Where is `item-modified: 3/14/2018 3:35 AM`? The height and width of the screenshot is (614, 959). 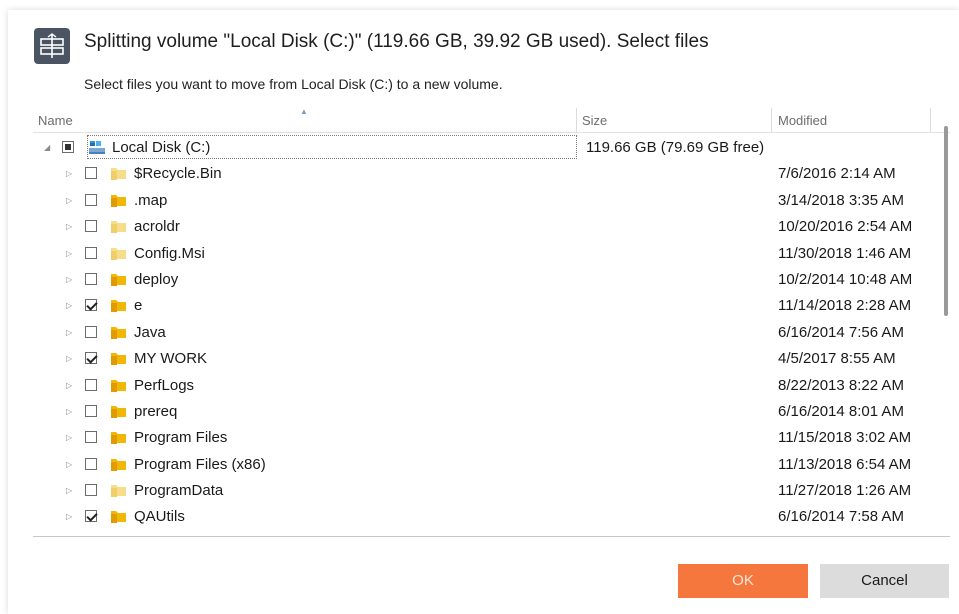 item-modified: 3/14/2018 3:35 AM is located at coordinates (841, 200).